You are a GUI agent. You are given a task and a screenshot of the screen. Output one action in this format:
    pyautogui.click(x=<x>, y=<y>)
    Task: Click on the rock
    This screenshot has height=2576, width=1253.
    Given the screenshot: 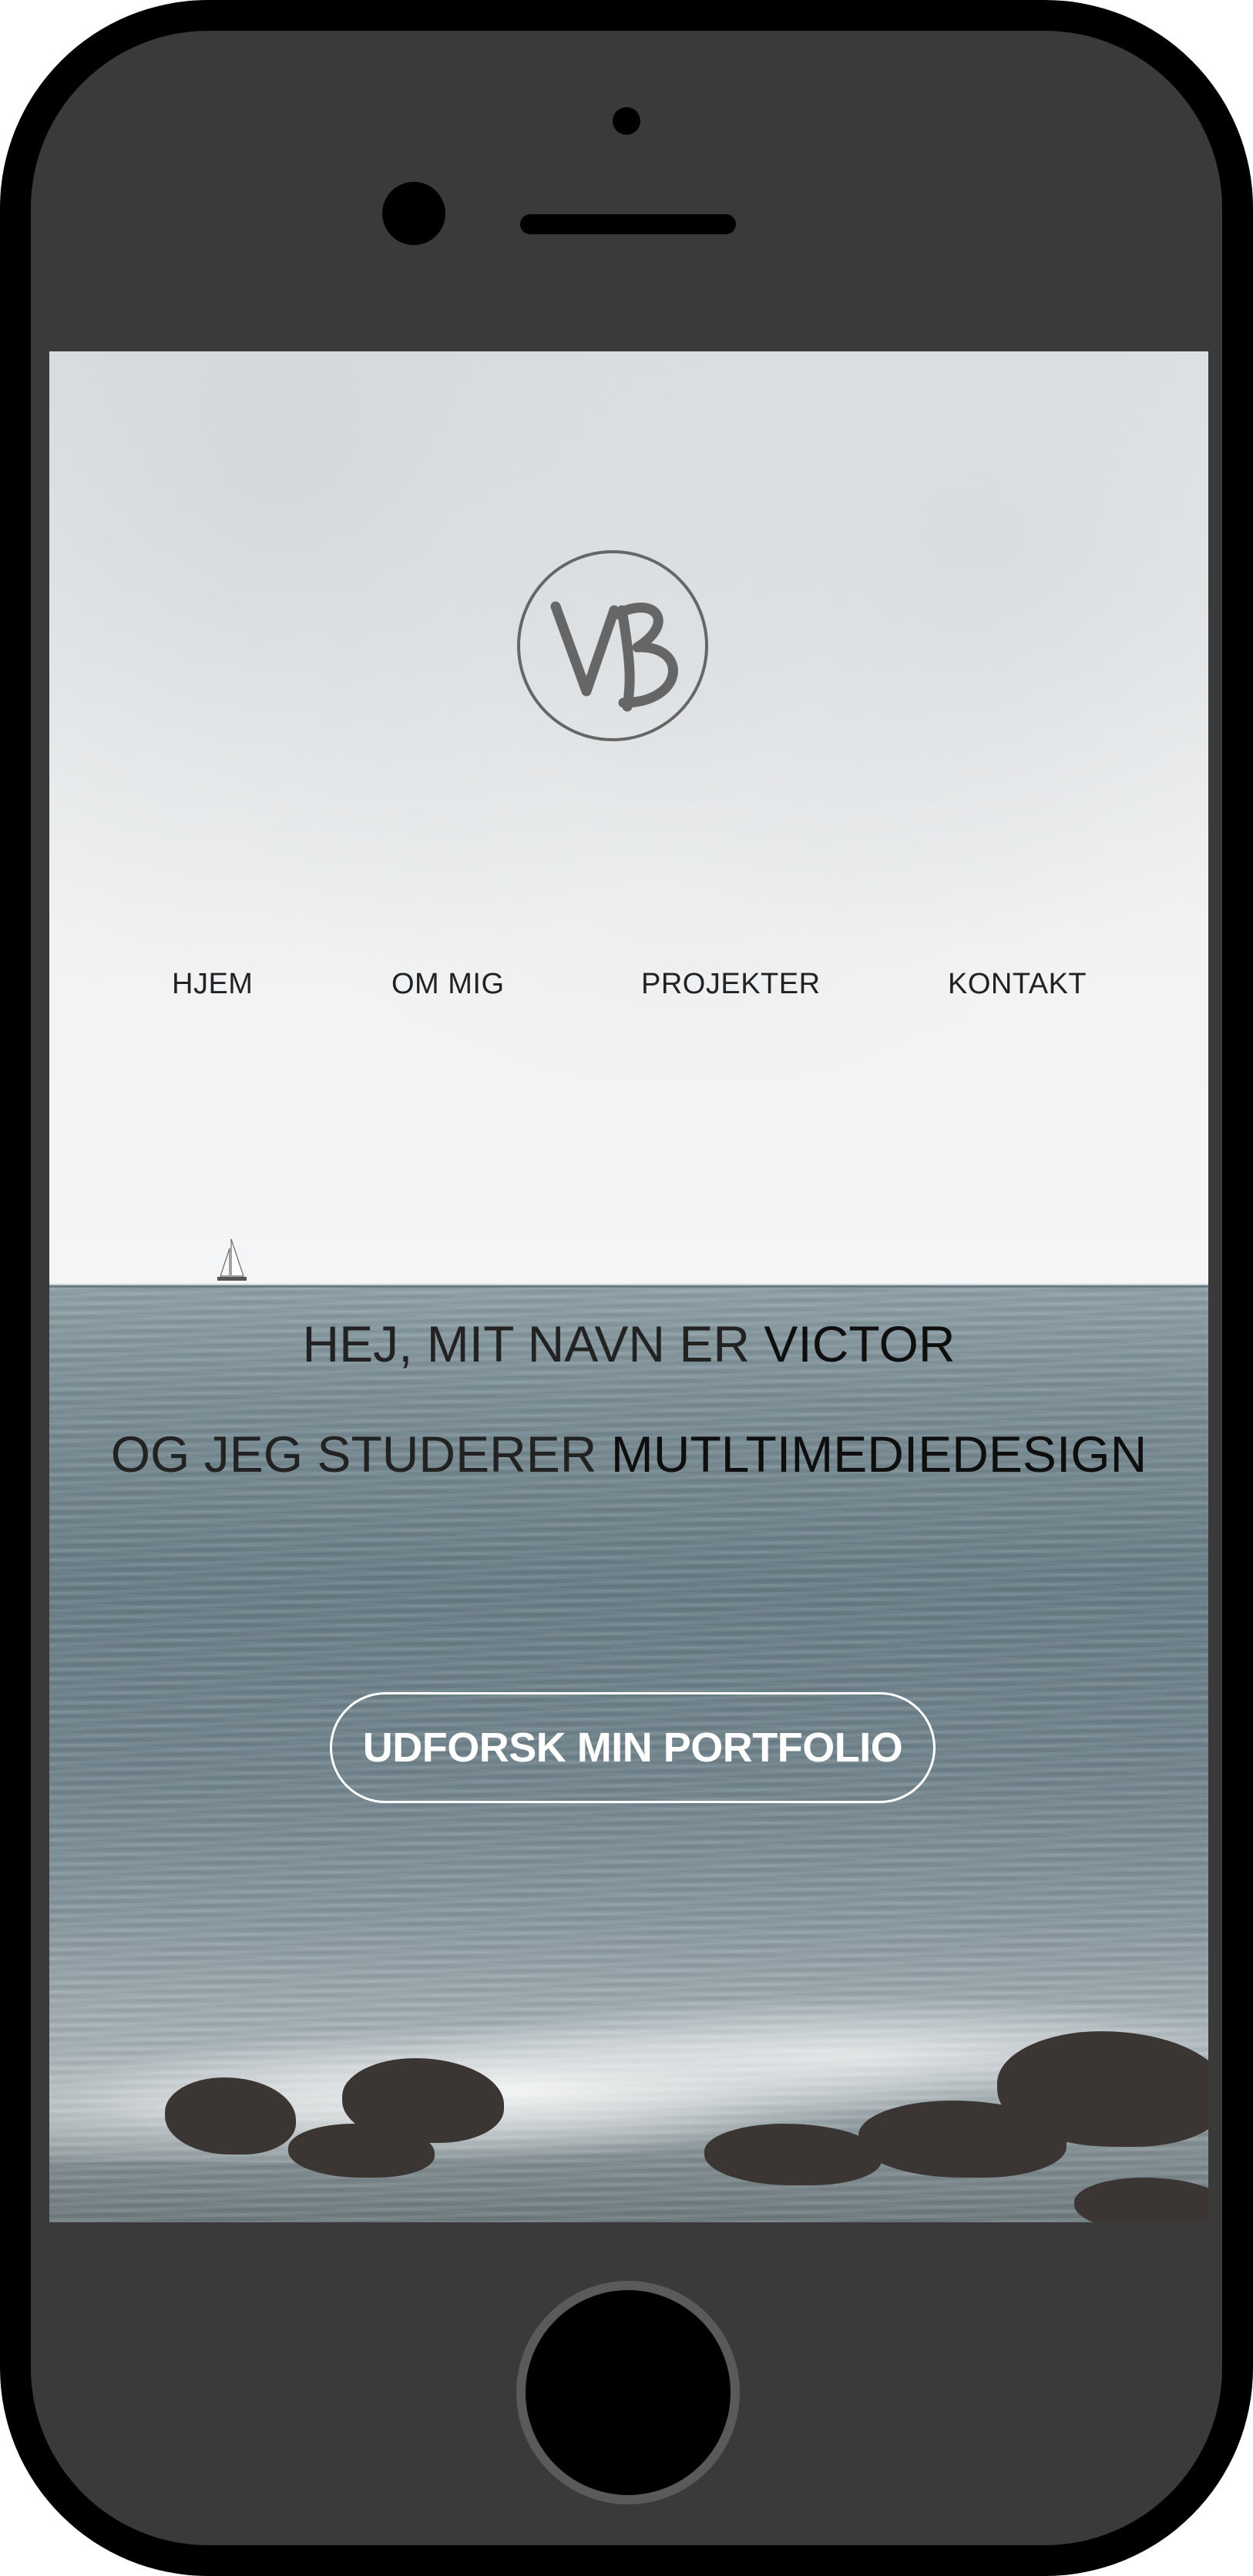 What is the action you would take?
    pyautogui.click(x=1141, y=2200)
    